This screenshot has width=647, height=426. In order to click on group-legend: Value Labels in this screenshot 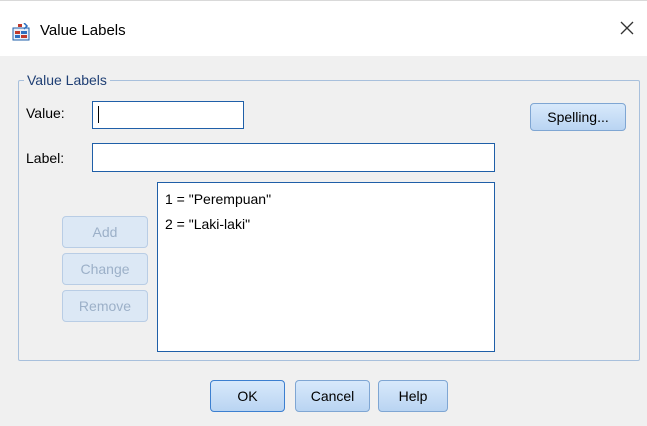, I will do `click(67, 80)`.